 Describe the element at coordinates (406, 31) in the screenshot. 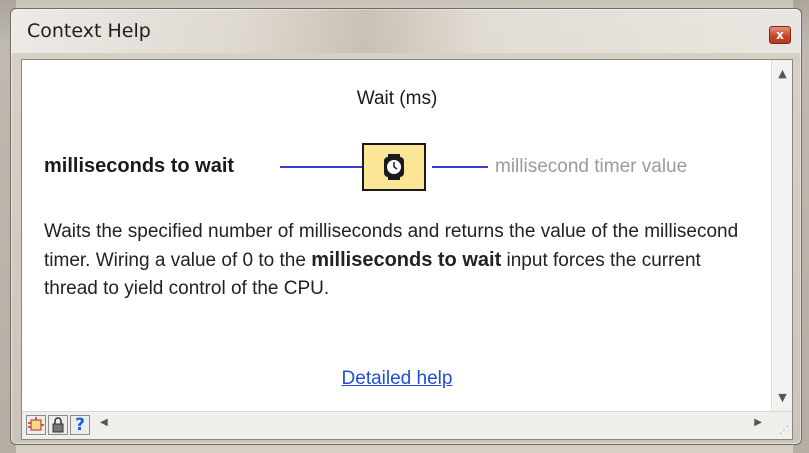

I see `title-bar: Context Help x` at that location.